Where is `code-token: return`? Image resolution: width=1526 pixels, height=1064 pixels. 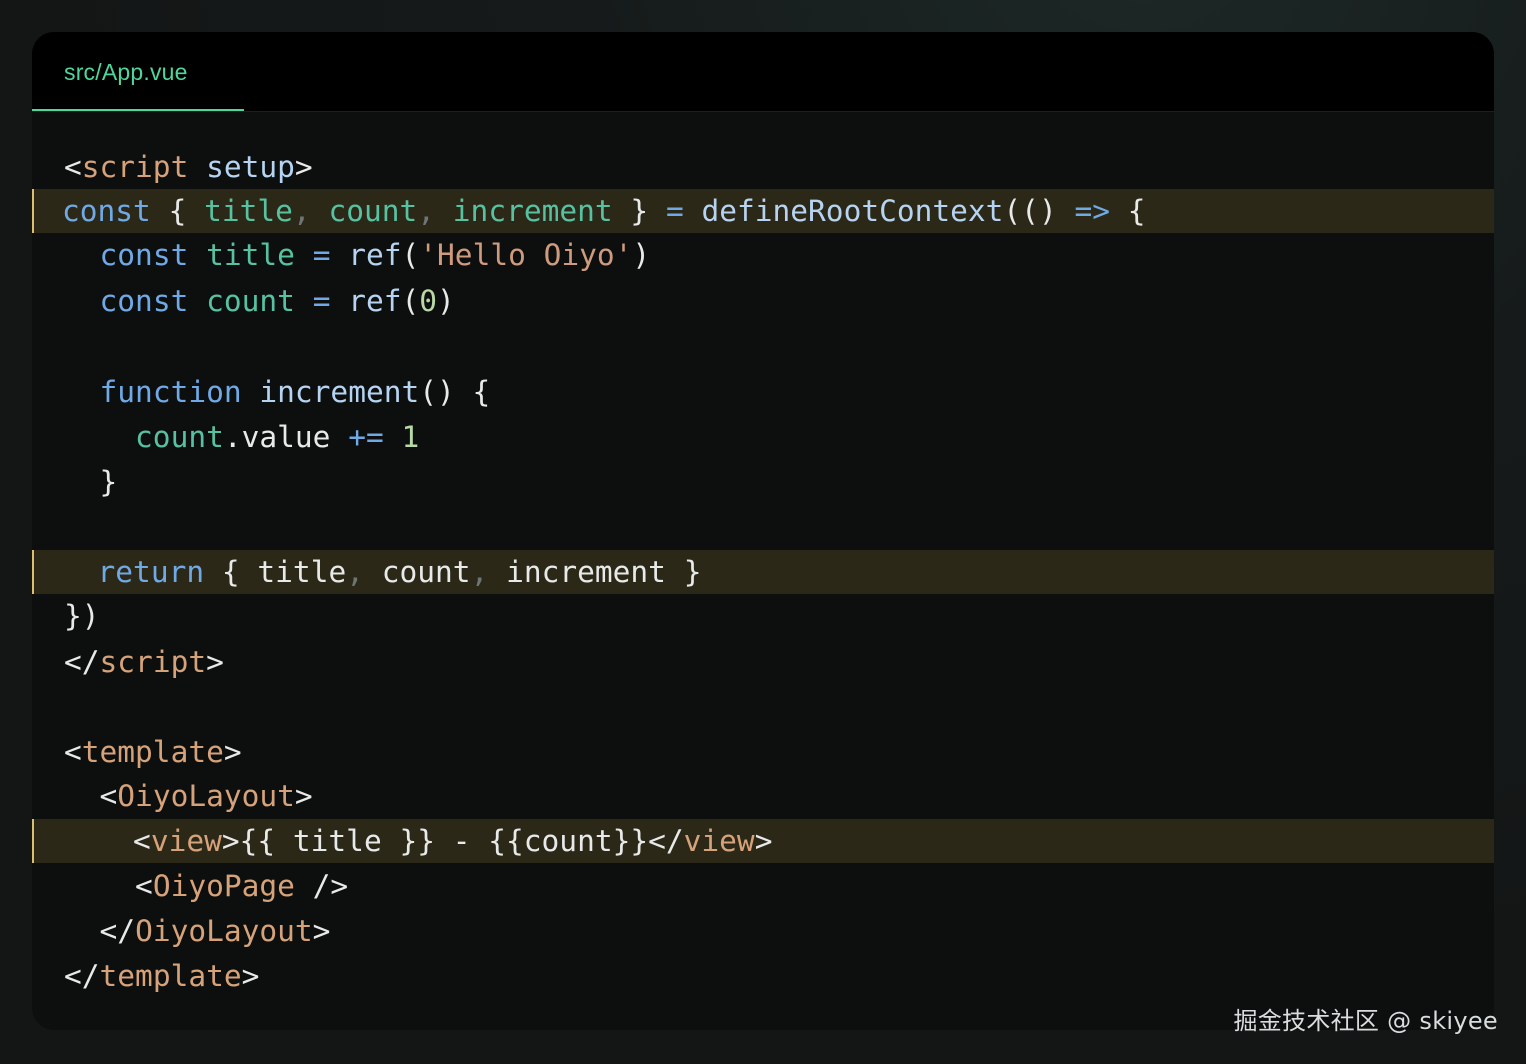 code-token: return is located at coordinates (151, 572).